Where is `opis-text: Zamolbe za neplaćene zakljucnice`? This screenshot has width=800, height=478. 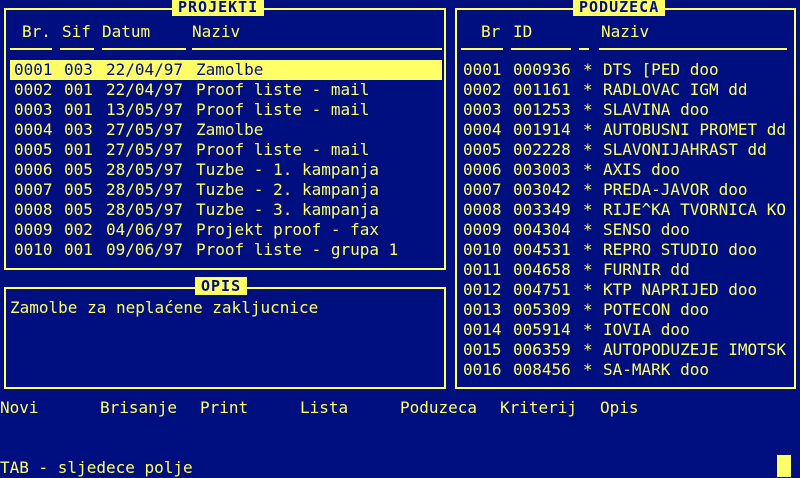 opis-text: Zamolbe za neplaćene zakljucnice is located at coordinates (164, 308).